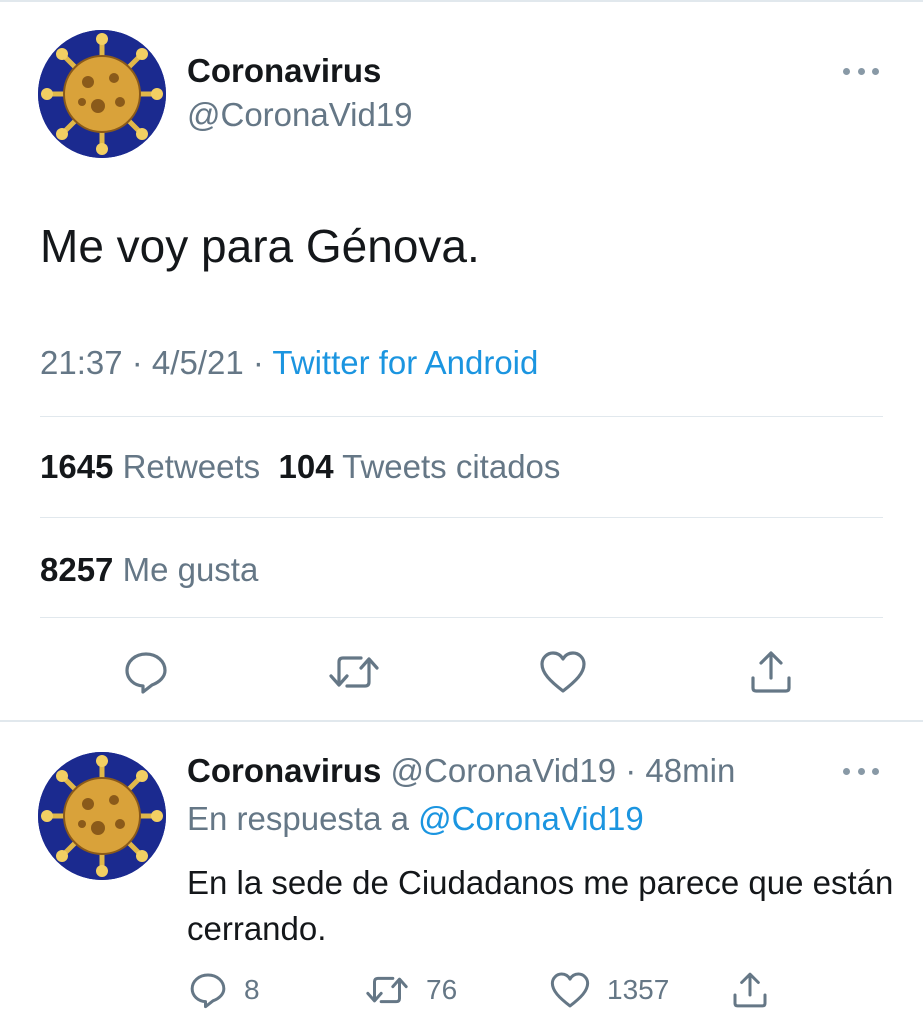  What do you see at coordinates (531, 818) in the screenshot?
I see `reply-to-mention: @CoronaVid19` at bounding box center [531, 818].